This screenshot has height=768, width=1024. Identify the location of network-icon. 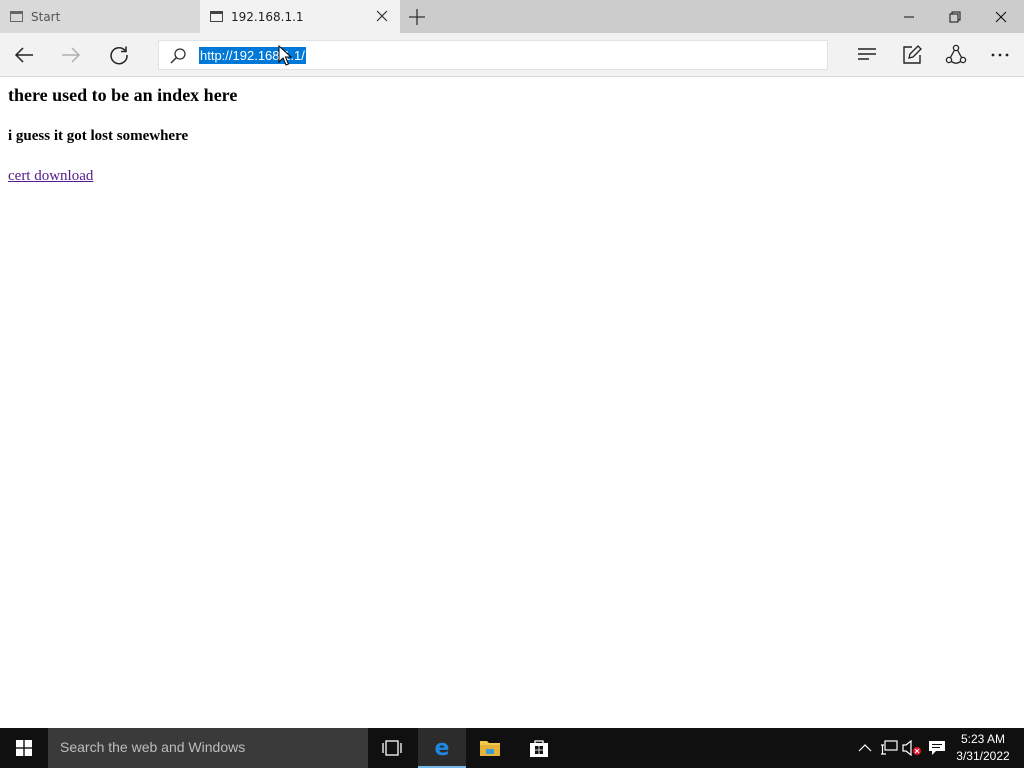
(889, 747).